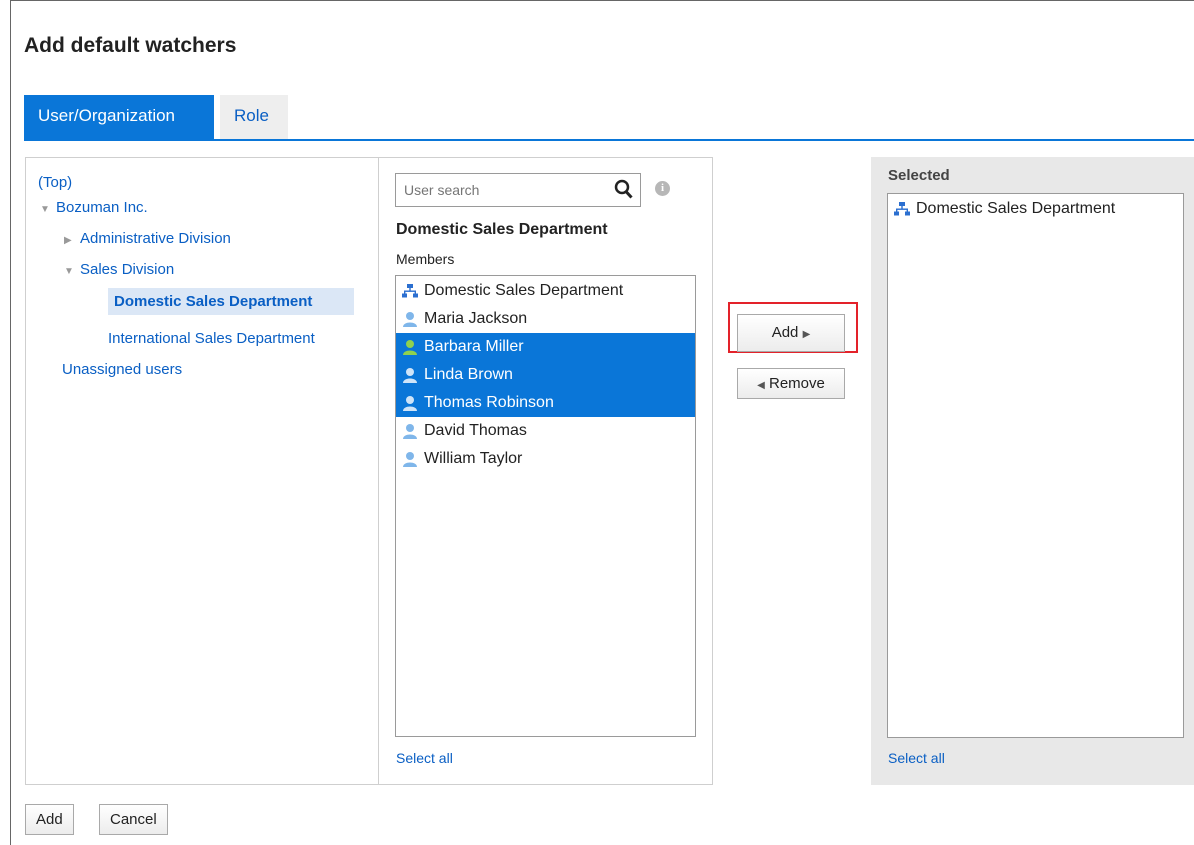 This screenshot has width=1194, height=845. I want to click on cancel-button: Cancel, so click(133, 819).